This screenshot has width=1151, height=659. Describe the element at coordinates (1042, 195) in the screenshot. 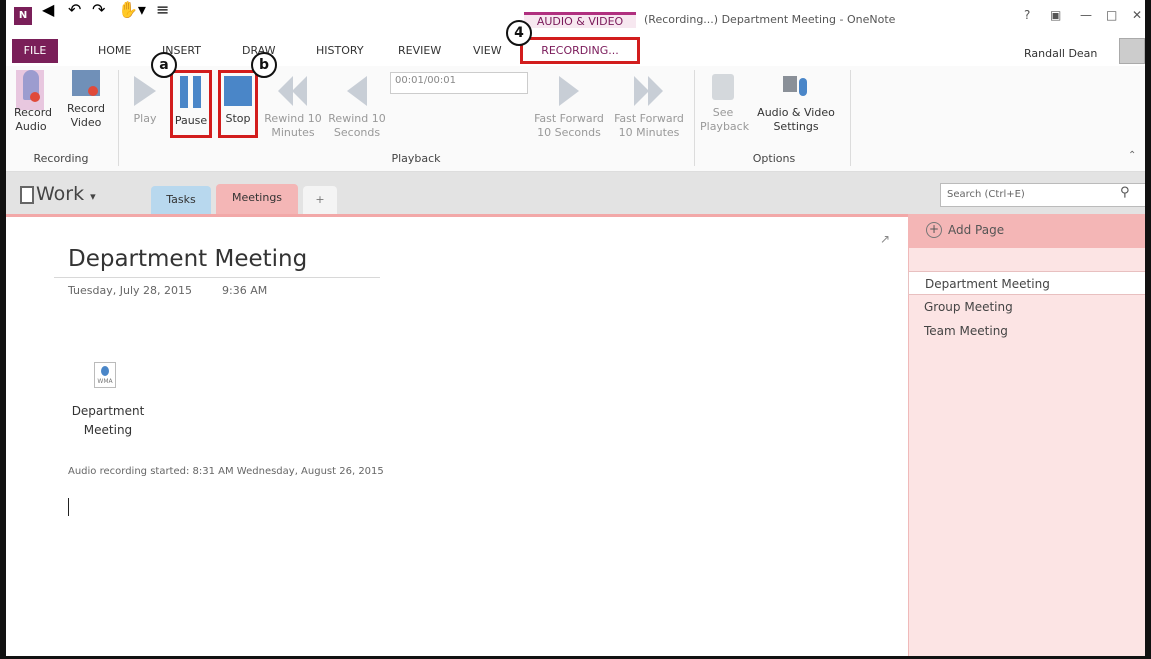

I see `search-input: Search (Ctrl+E)` at that location.